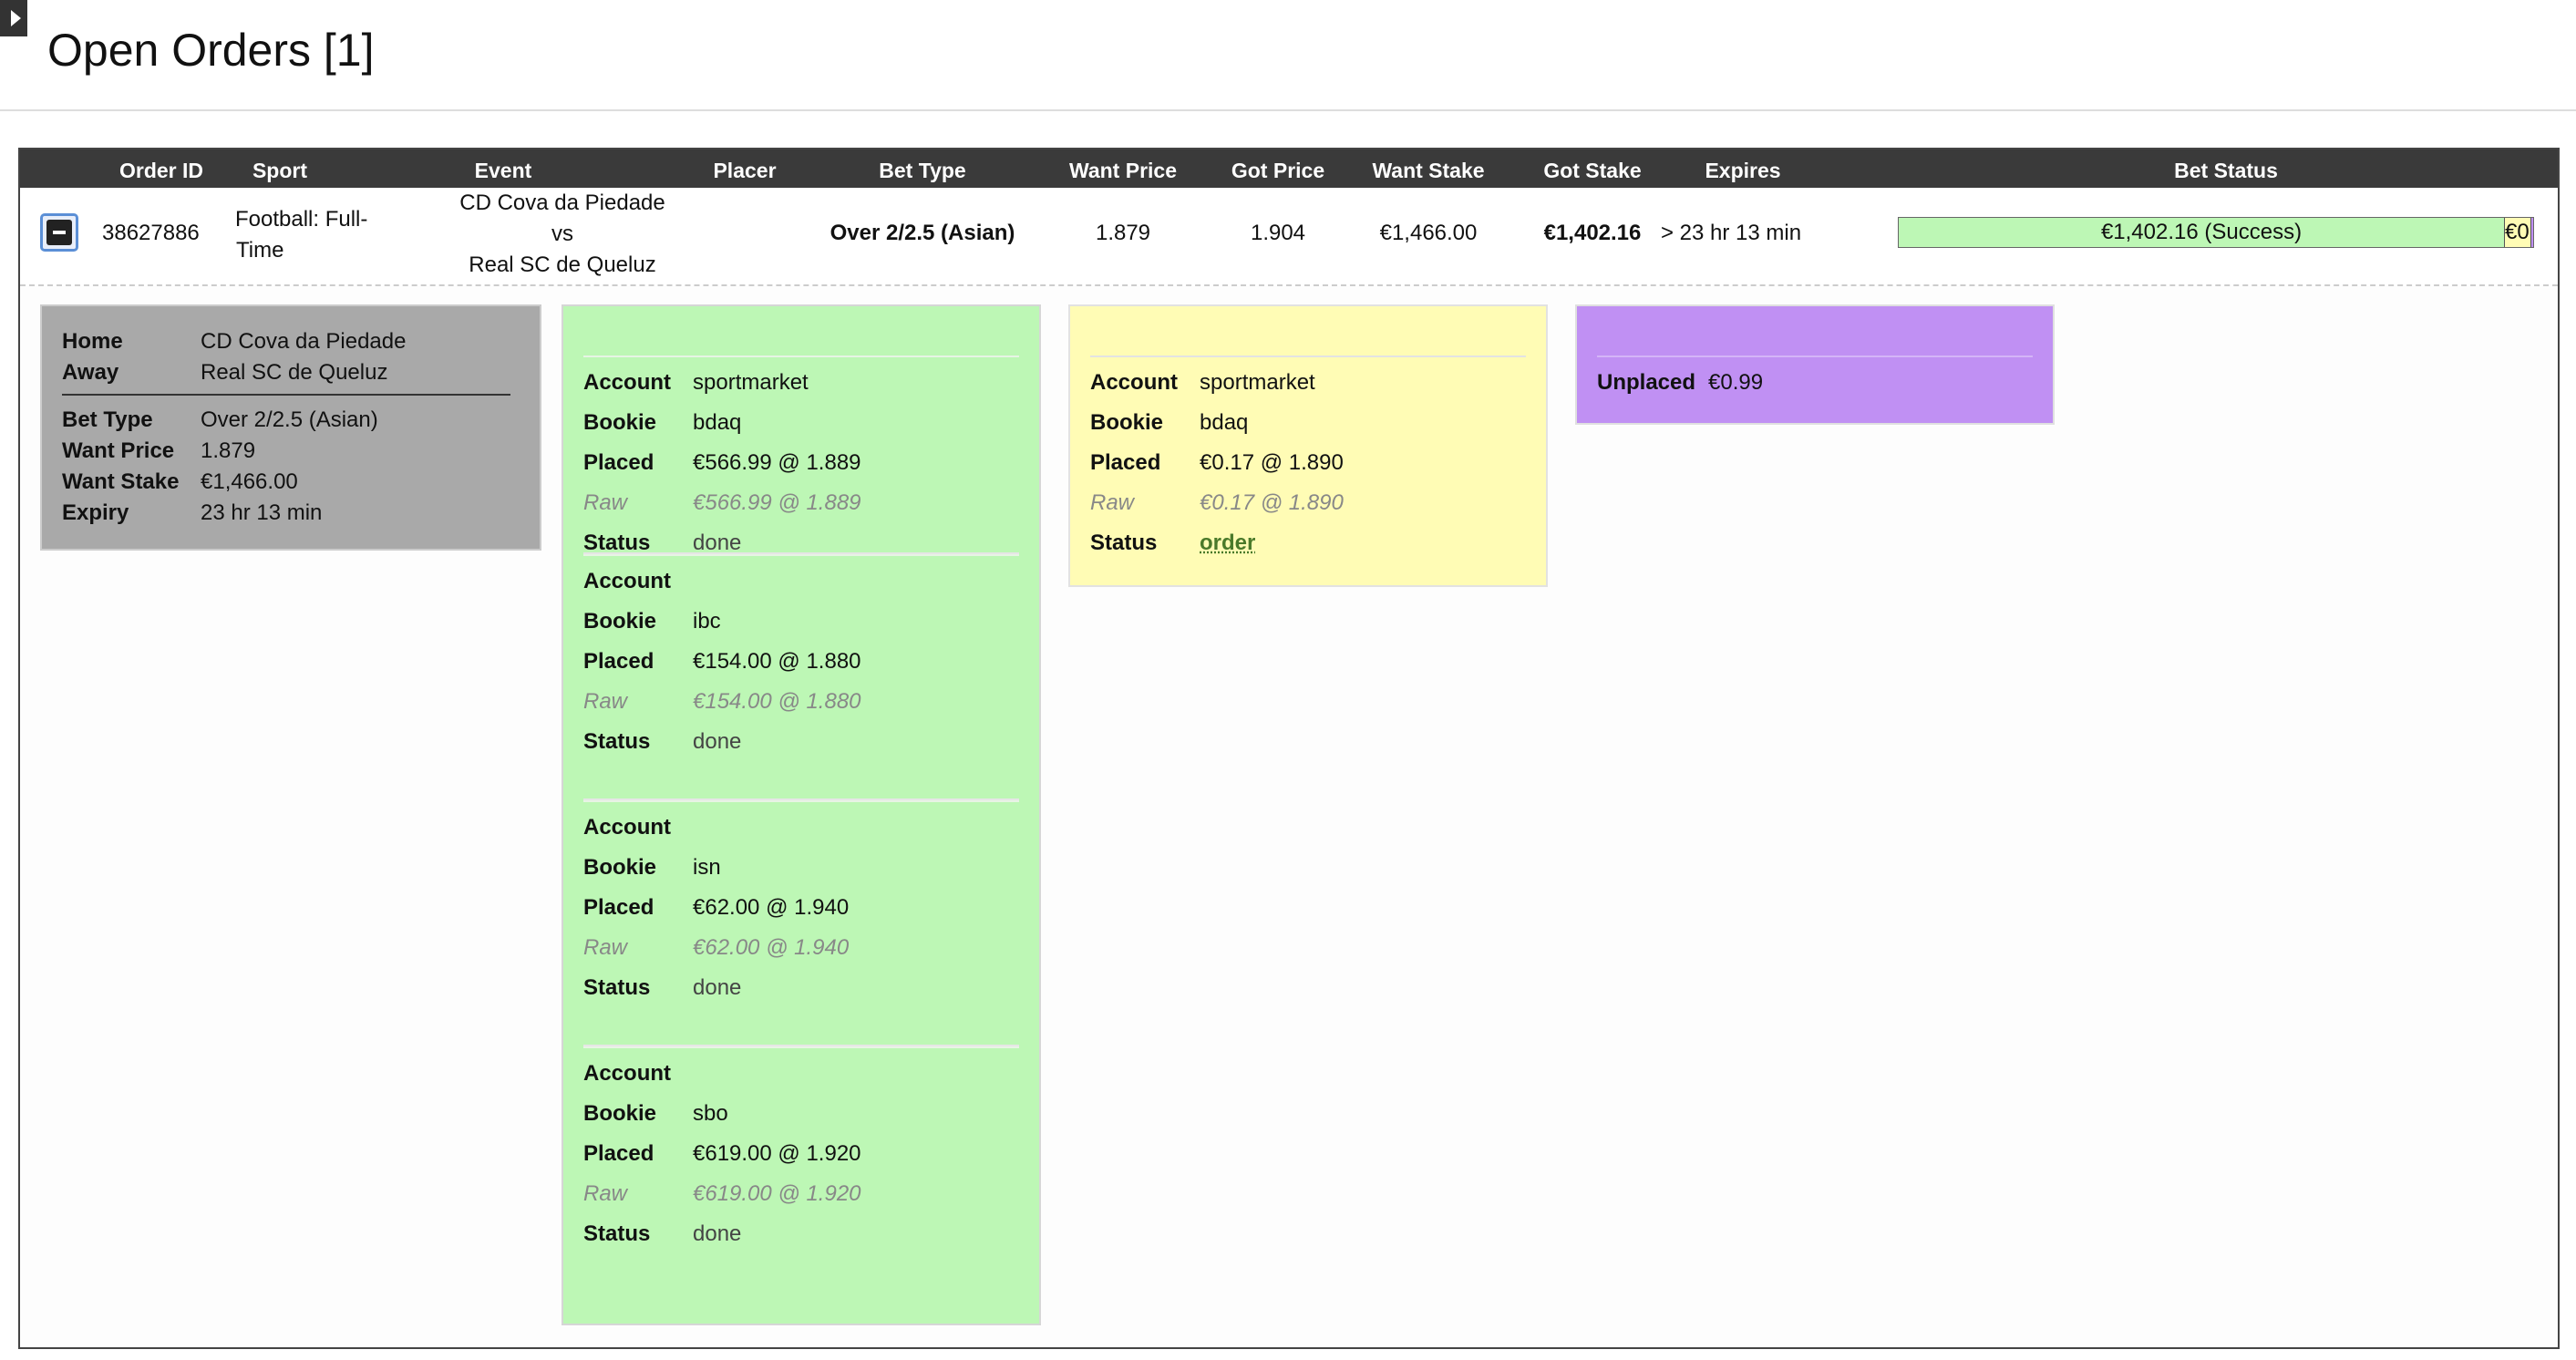  Describe the element at coordinates (1731, 233) in the screenshot. I see `order-expires: > 23 hr 13 min` at that location.